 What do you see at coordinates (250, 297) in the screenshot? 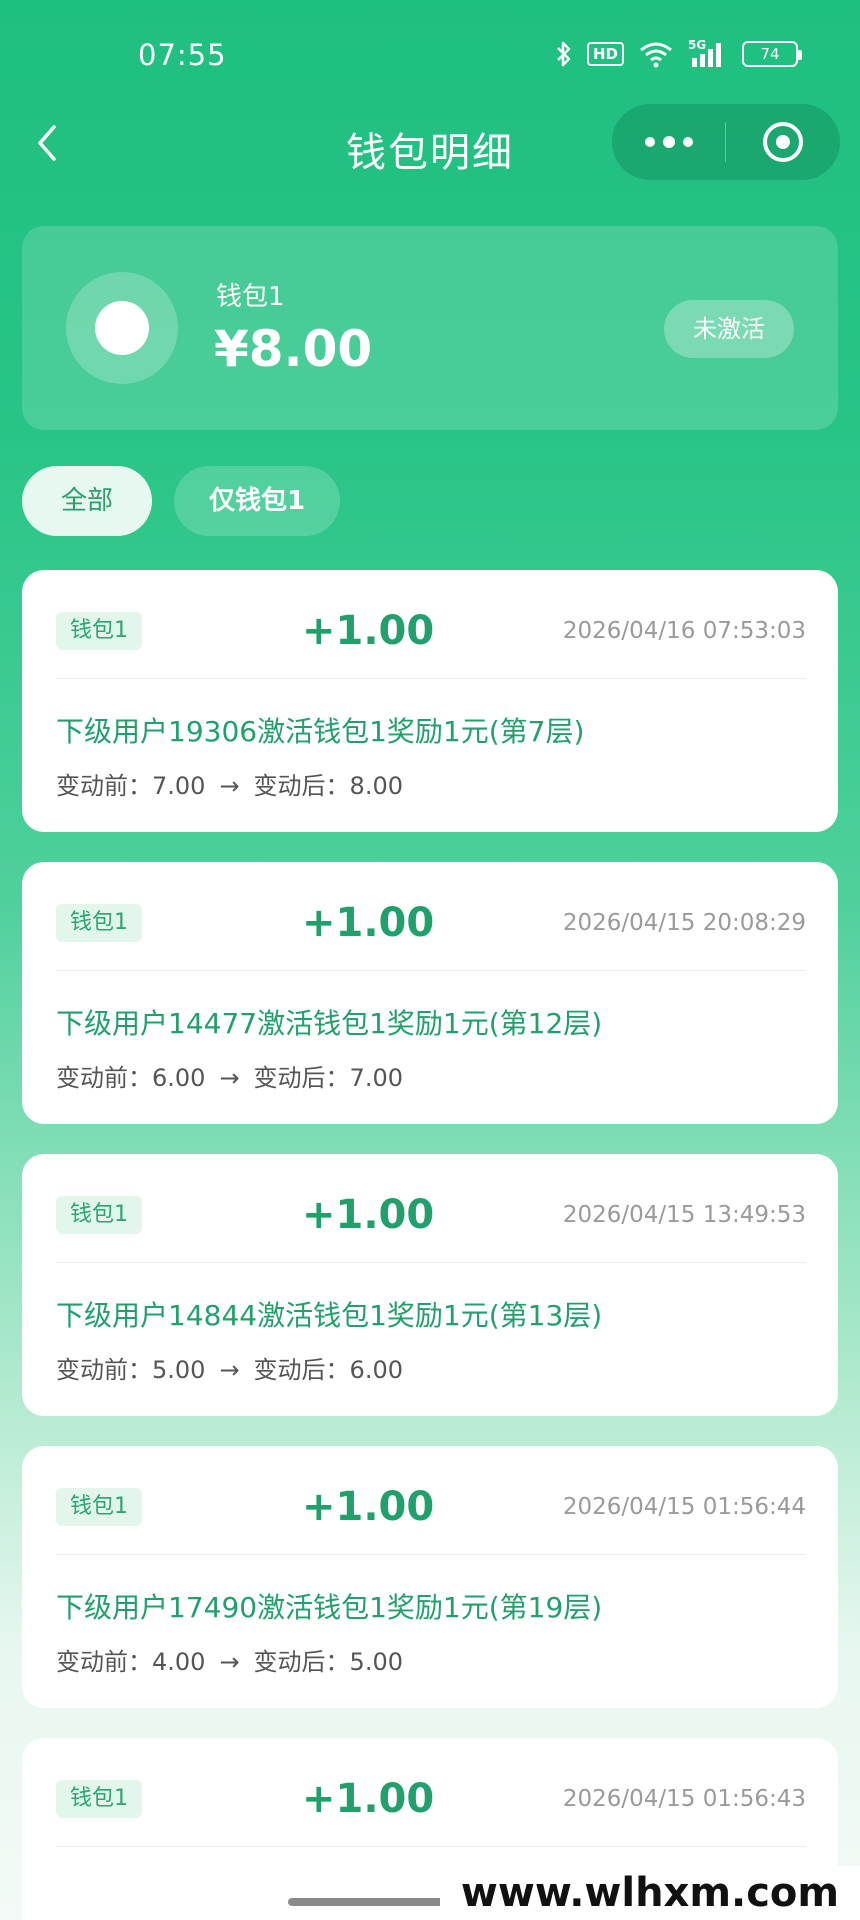
I see `wallet-name: 钱包1` at bounding box center [250, 297].